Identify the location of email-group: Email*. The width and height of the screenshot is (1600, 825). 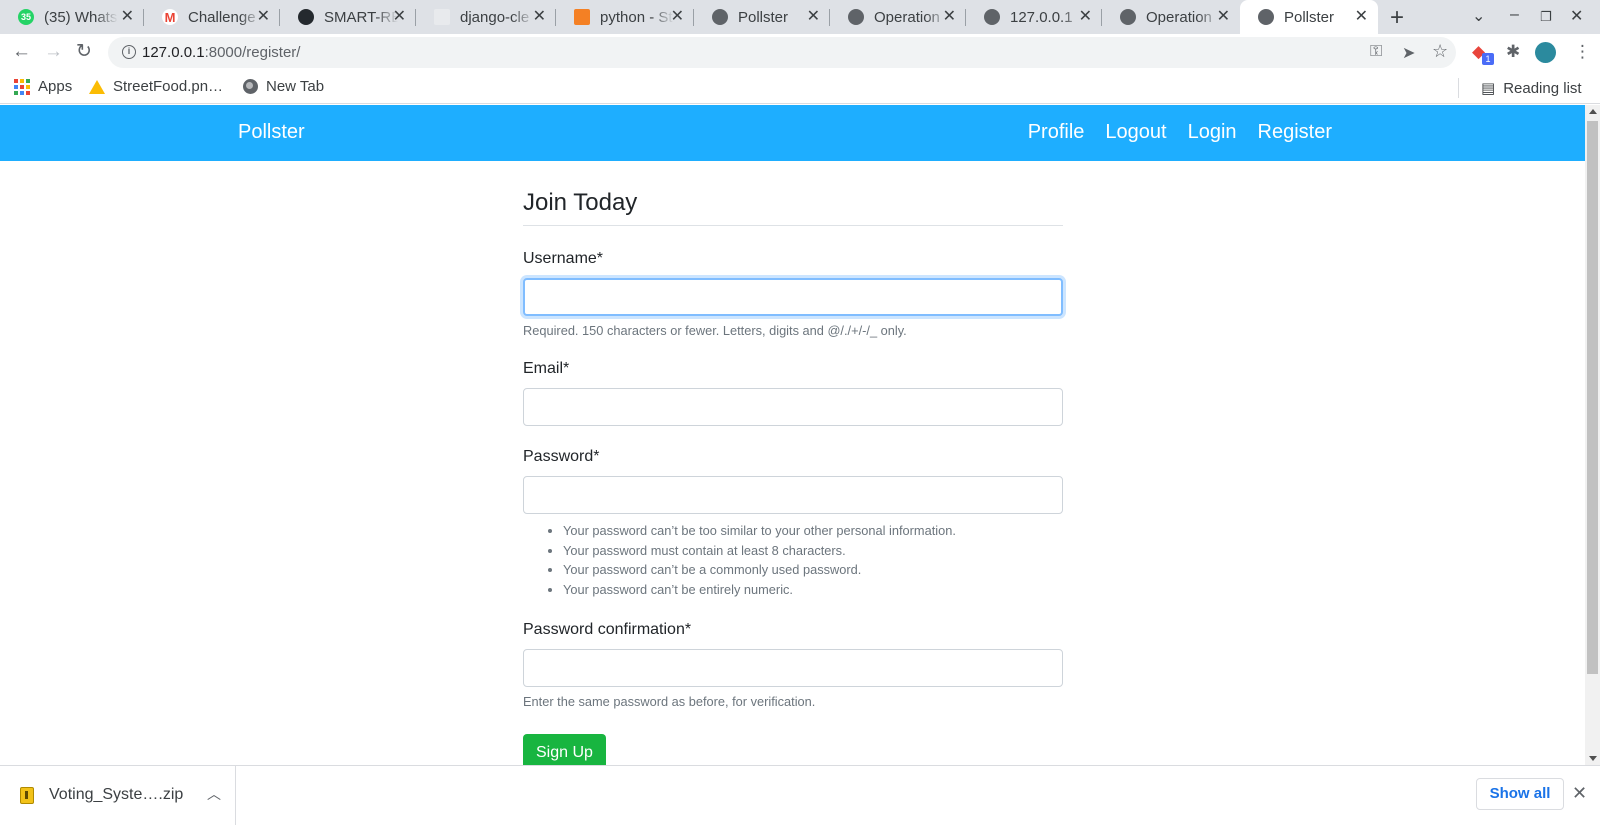
(793, 393).